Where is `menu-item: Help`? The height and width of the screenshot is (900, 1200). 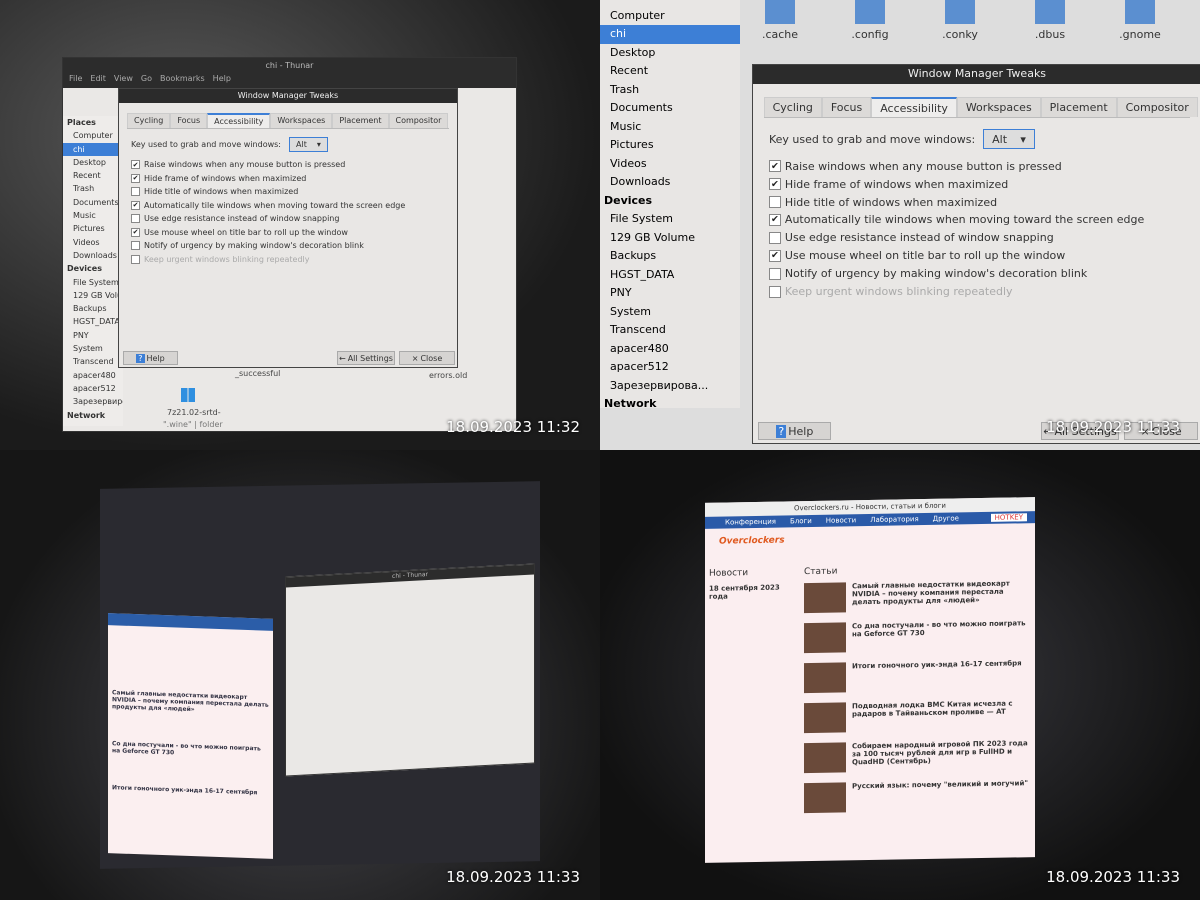
menu-item: Help is located at coordinates (222, 78).